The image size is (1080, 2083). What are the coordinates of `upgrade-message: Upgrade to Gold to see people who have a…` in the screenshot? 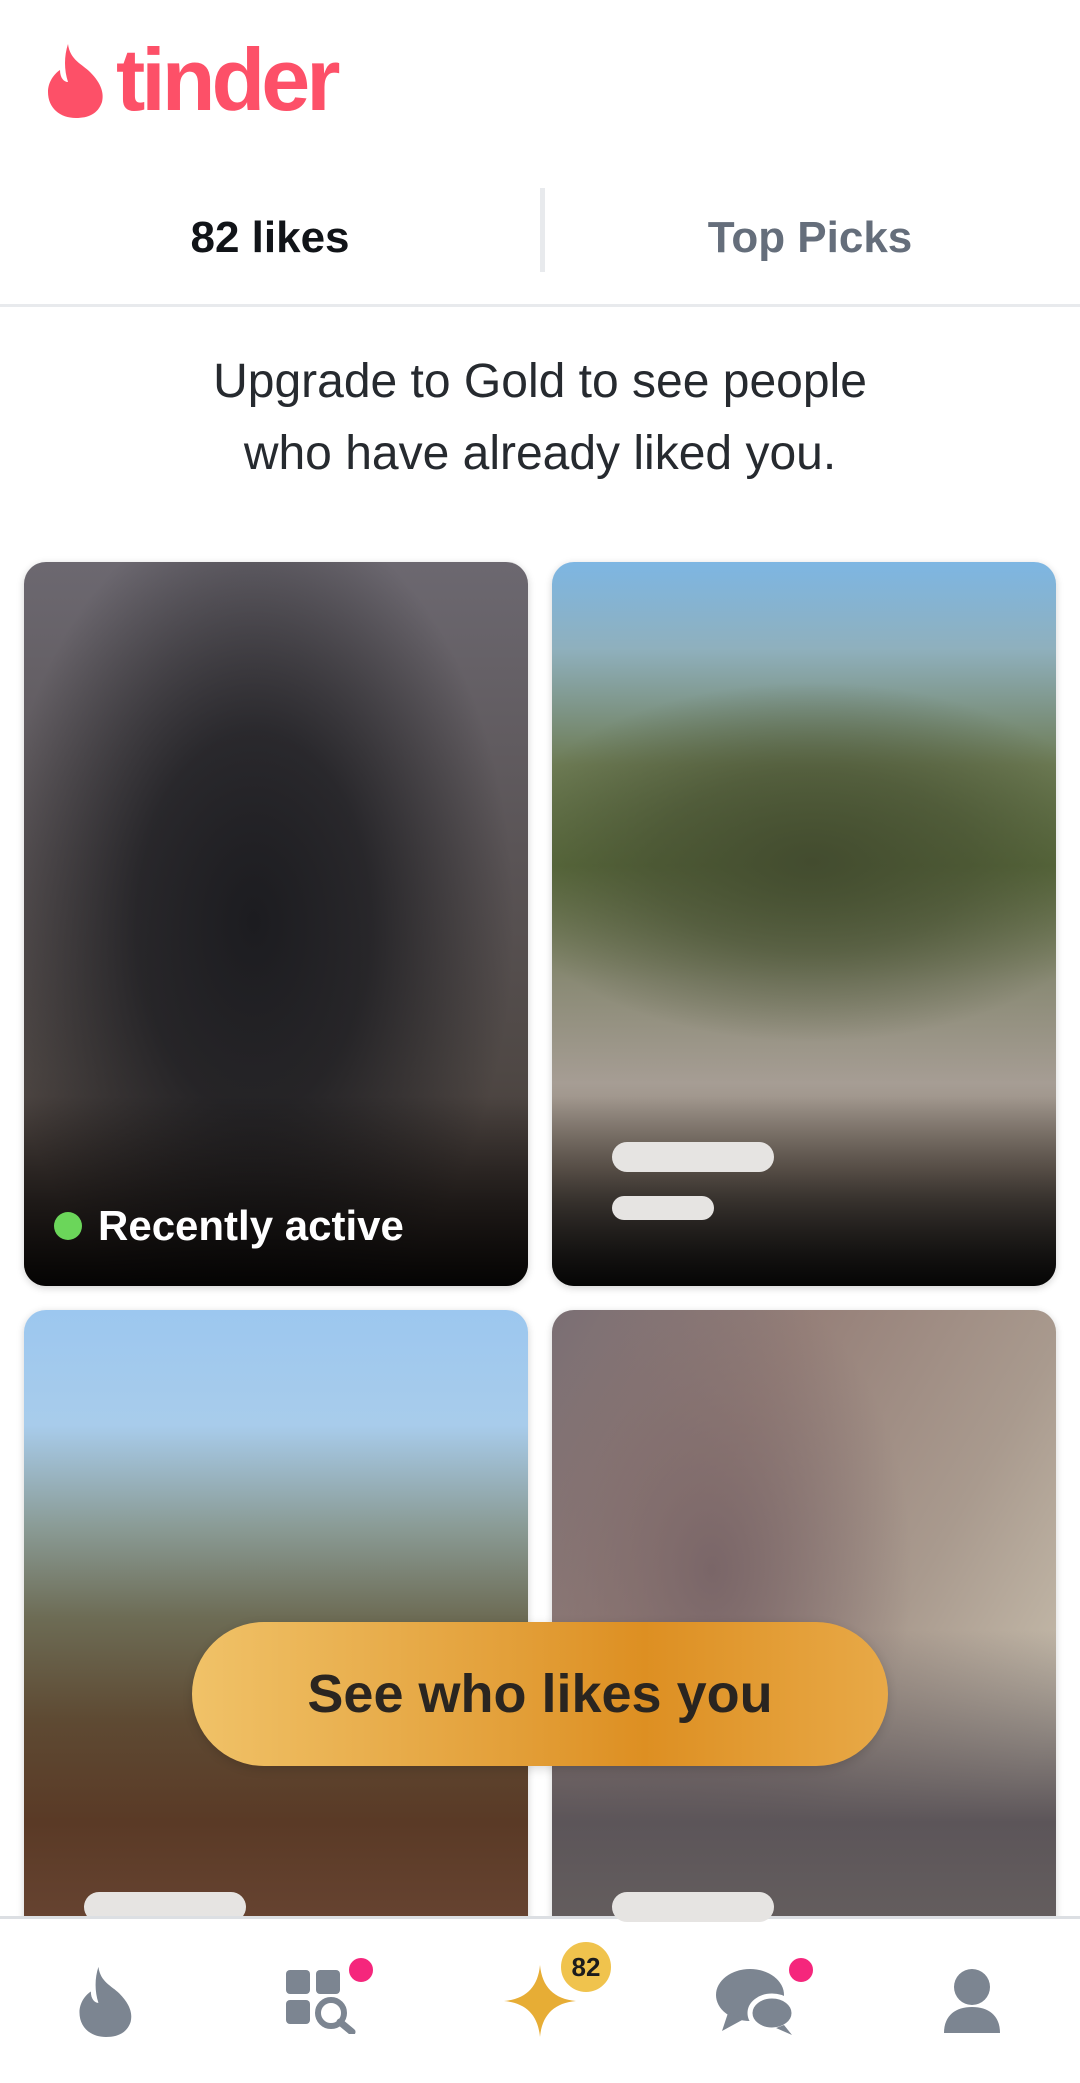 It's located at (540, 418).